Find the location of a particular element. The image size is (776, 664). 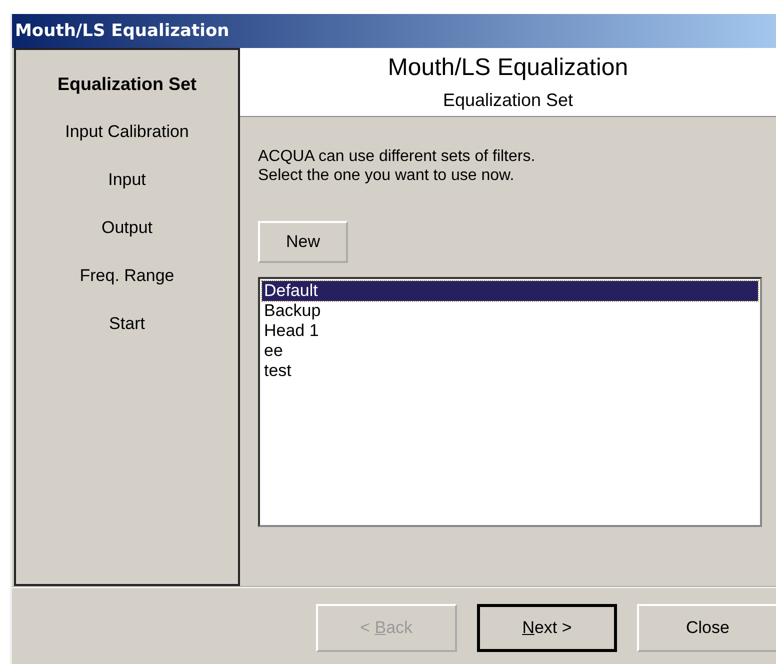

window-title: Mouth/LS Equalization is located at coordinates (122, 31).